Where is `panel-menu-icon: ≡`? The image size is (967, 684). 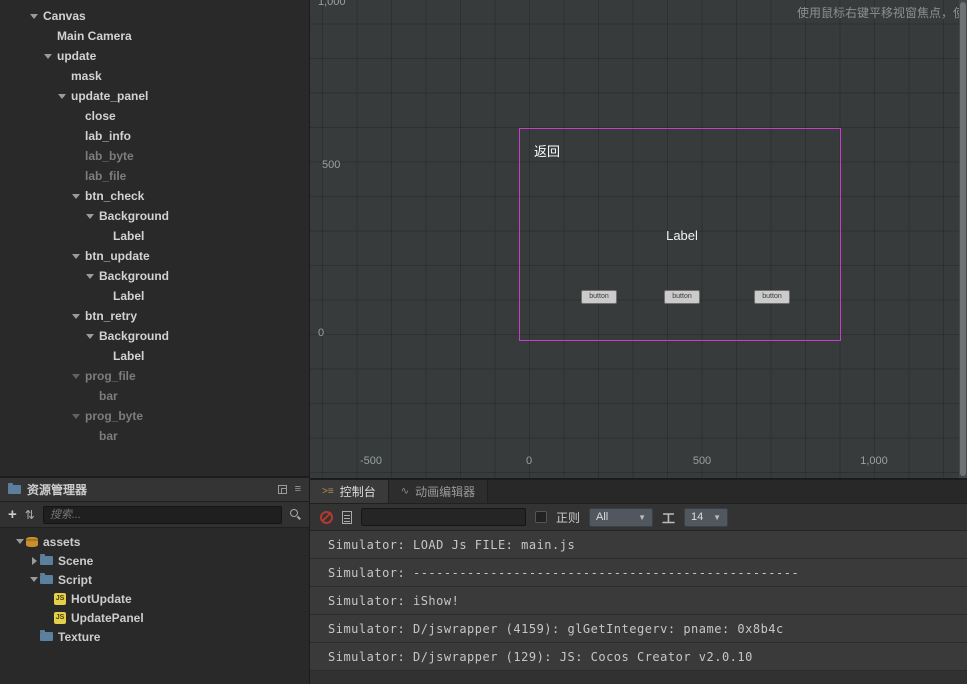 panel-menu-icon: ≡ is located at coordinates (298, 489).